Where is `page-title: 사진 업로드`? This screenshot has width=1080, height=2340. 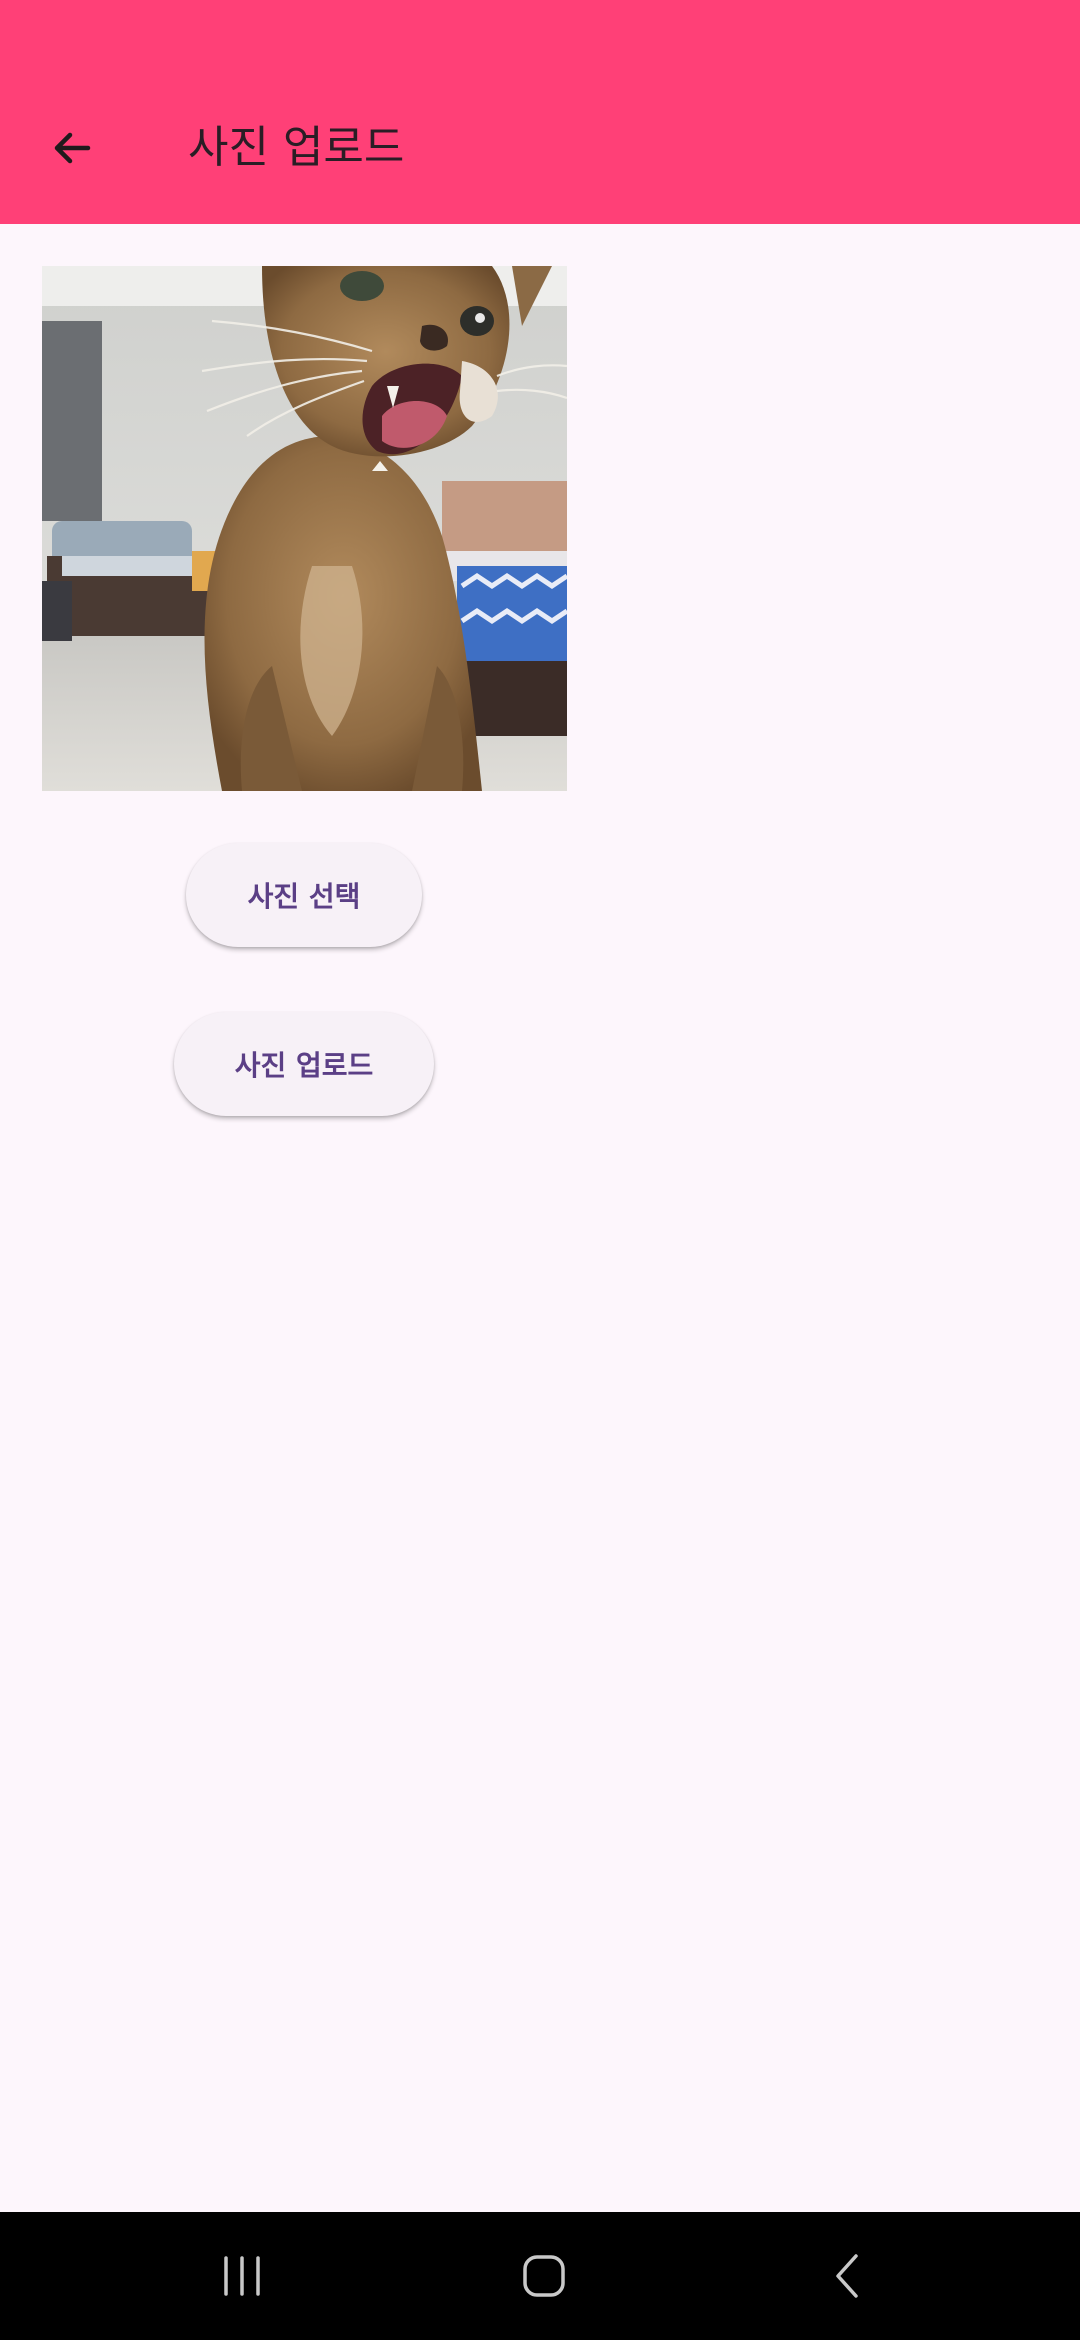
page-title: 사진 업로드 is located at coordinates (296, 147).